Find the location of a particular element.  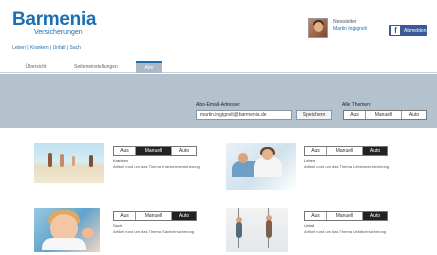

topic-unfall-manual: Manuell is located at coordinates (345, 216).